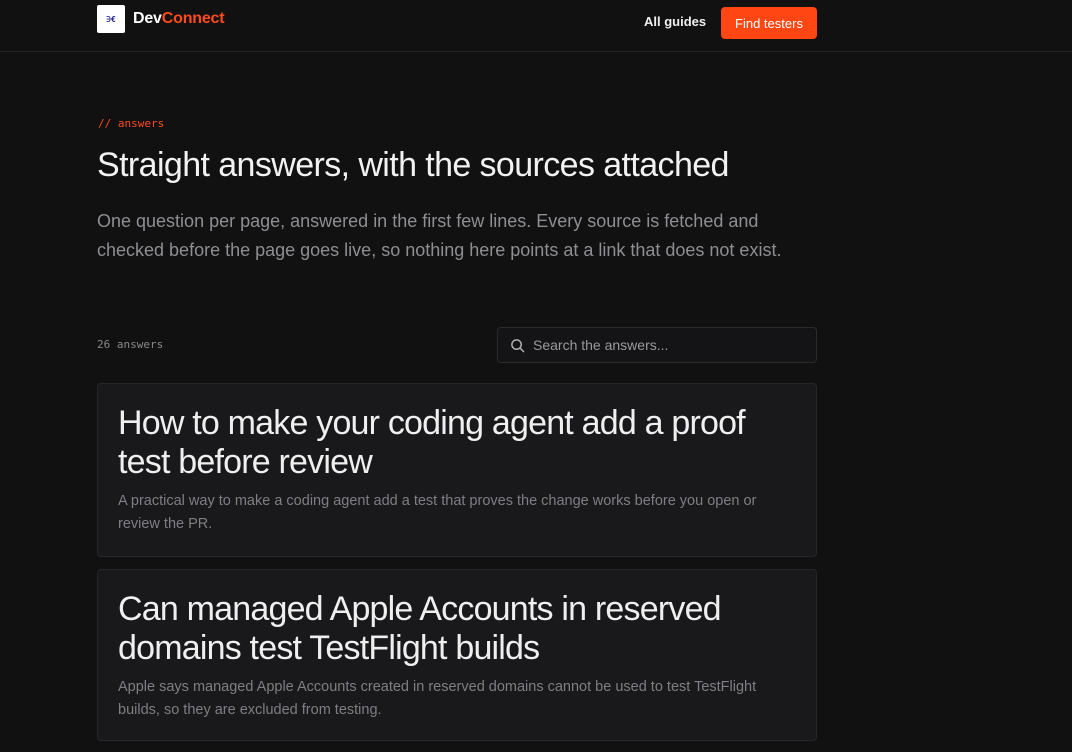  I want to click on brand-logo-link: ∋€ DevConnect, so click(161, 19).